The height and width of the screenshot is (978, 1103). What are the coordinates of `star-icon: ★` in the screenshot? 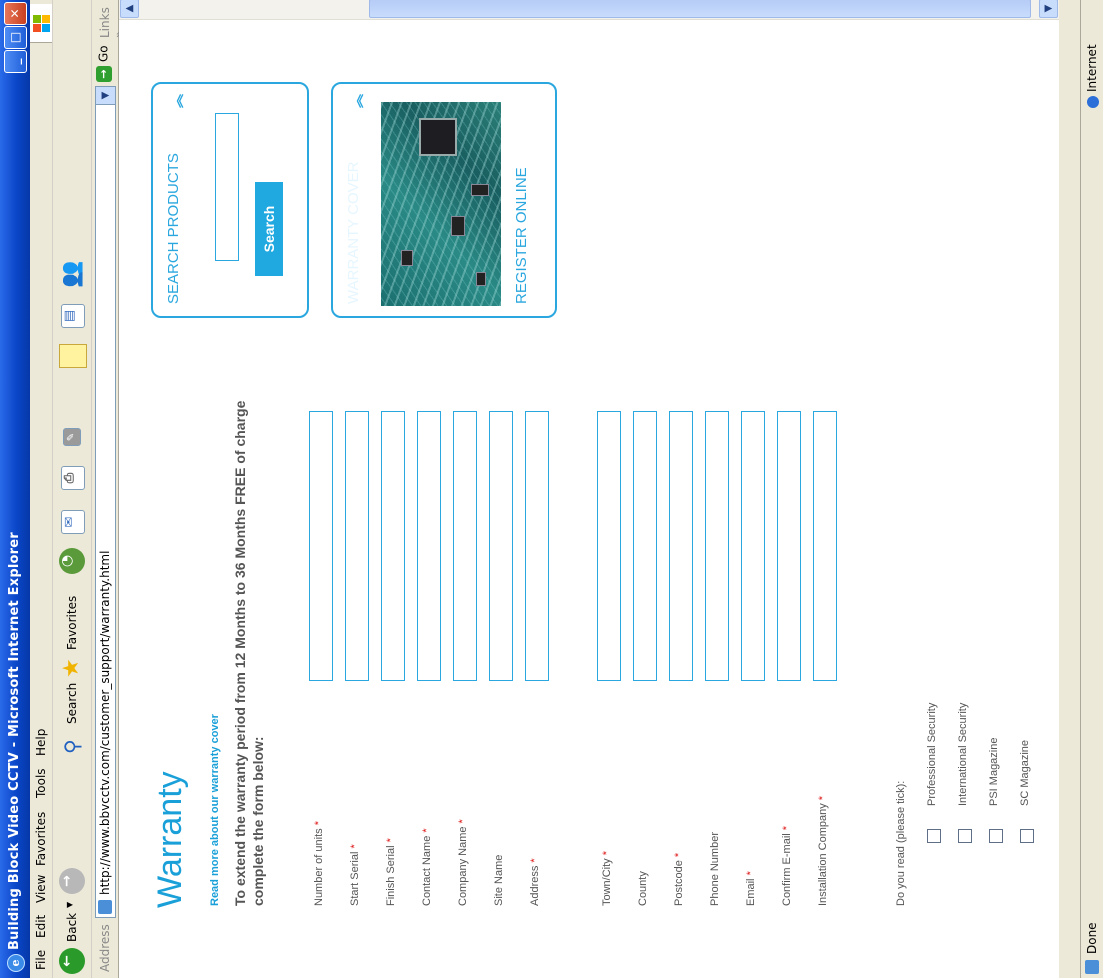 It's located at (71, 668).